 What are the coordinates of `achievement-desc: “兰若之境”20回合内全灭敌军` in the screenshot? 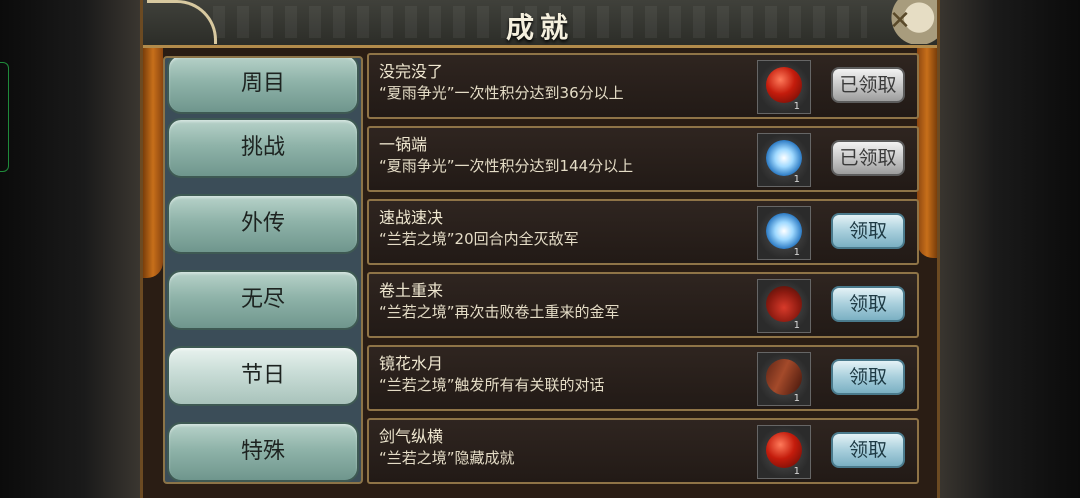 It's located at (479, 239).